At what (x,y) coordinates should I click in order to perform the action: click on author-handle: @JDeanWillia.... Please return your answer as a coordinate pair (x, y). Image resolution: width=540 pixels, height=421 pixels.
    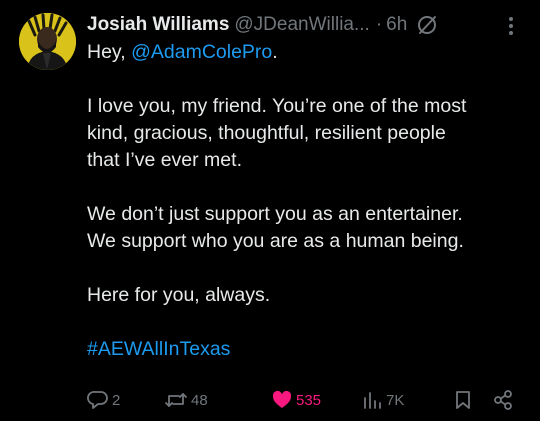
    Looking at the image, I should click on (301, 25).